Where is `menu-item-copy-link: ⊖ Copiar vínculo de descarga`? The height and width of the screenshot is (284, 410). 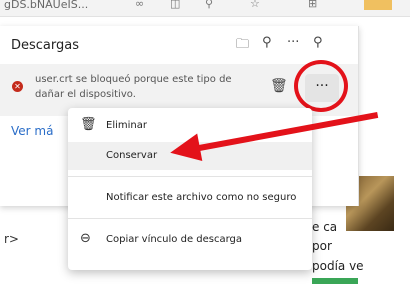
menu-item-copy-link: ⊖ Copiar vínculo de descarga is located at coordinates (190, 240).